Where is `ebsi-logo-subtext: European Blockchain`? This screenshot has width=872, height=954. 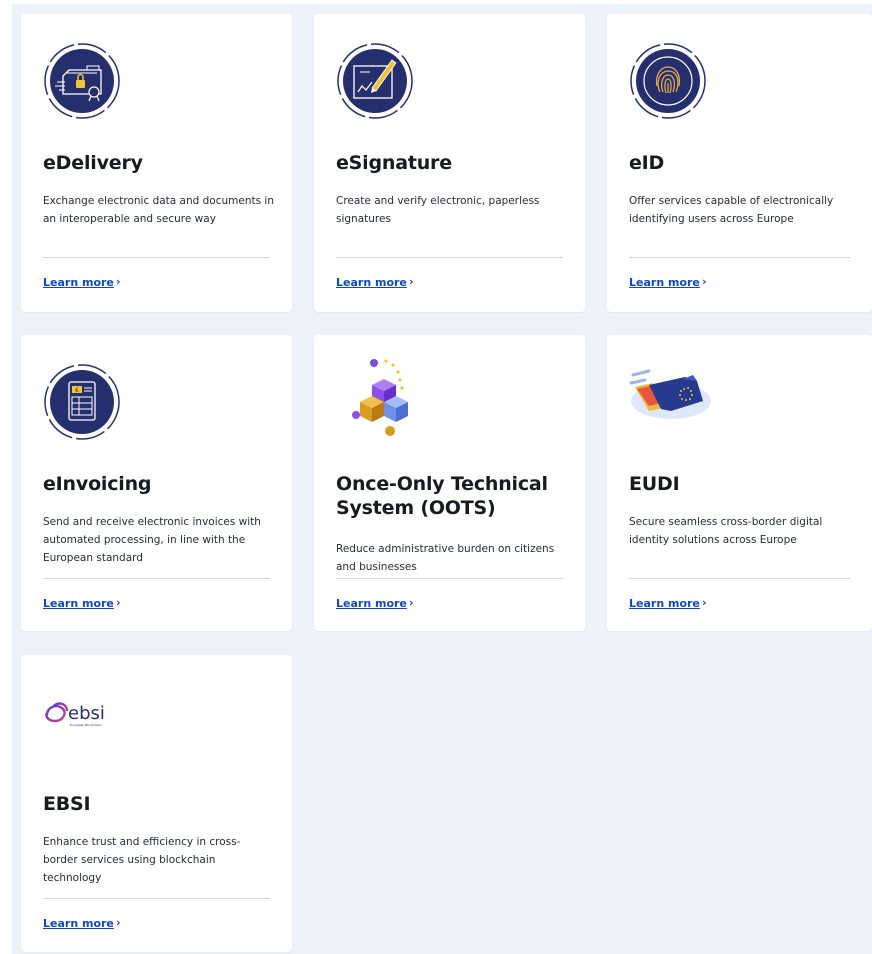 ebsi-logo-subtext: European Blockchain is located at coordinates (86, 725).